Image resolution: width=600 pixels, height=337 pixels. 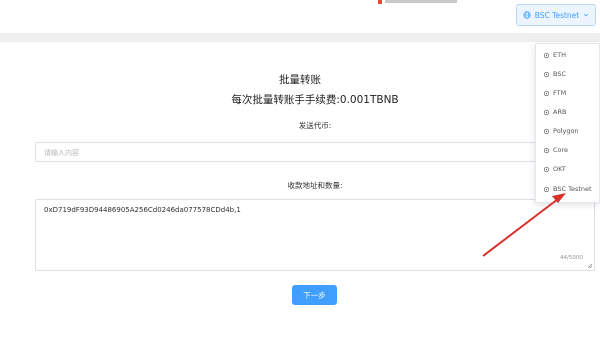 I want to click on annotation-arrow-line, so click(x=520, y=227).